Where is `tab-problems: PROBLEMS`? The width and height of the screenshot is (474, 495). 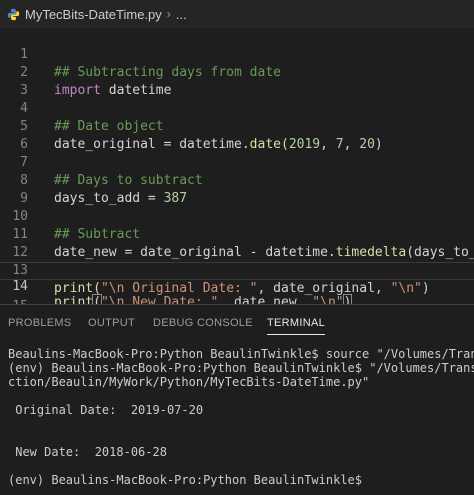 tab-problems: PROBLEMS is located at coordinates (40, 323).